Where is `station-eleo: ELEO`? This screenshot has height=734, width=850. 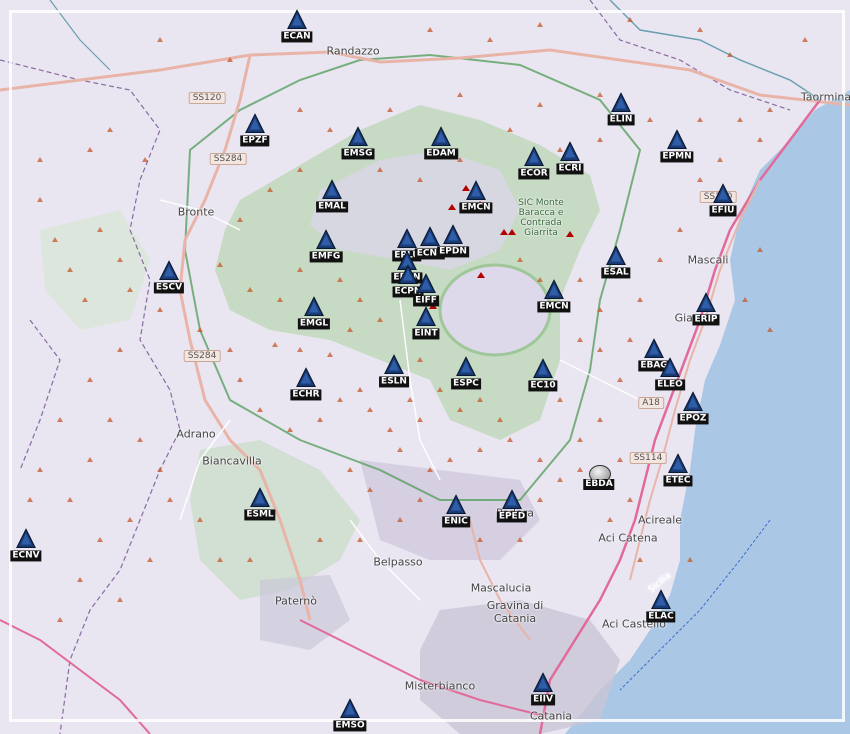
station-eleo: ELEO is located at coordinates (670, 376).